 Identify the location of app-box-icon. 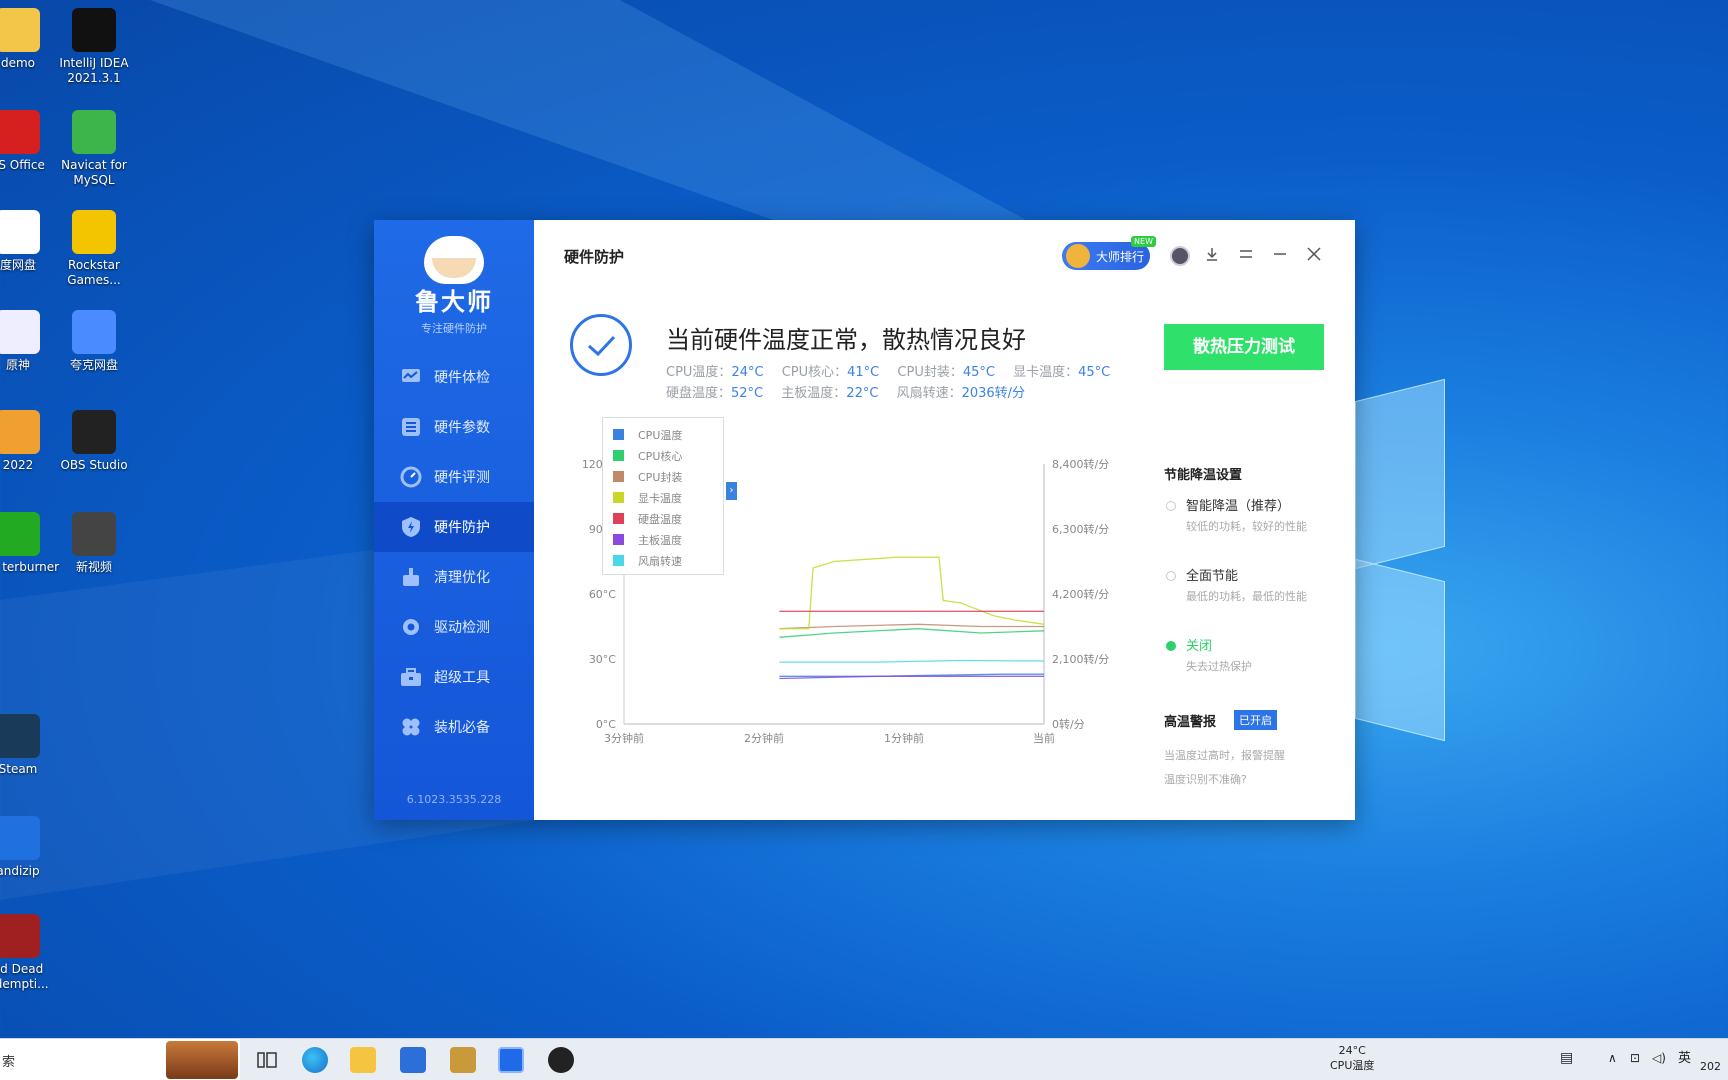
(463, 1060).